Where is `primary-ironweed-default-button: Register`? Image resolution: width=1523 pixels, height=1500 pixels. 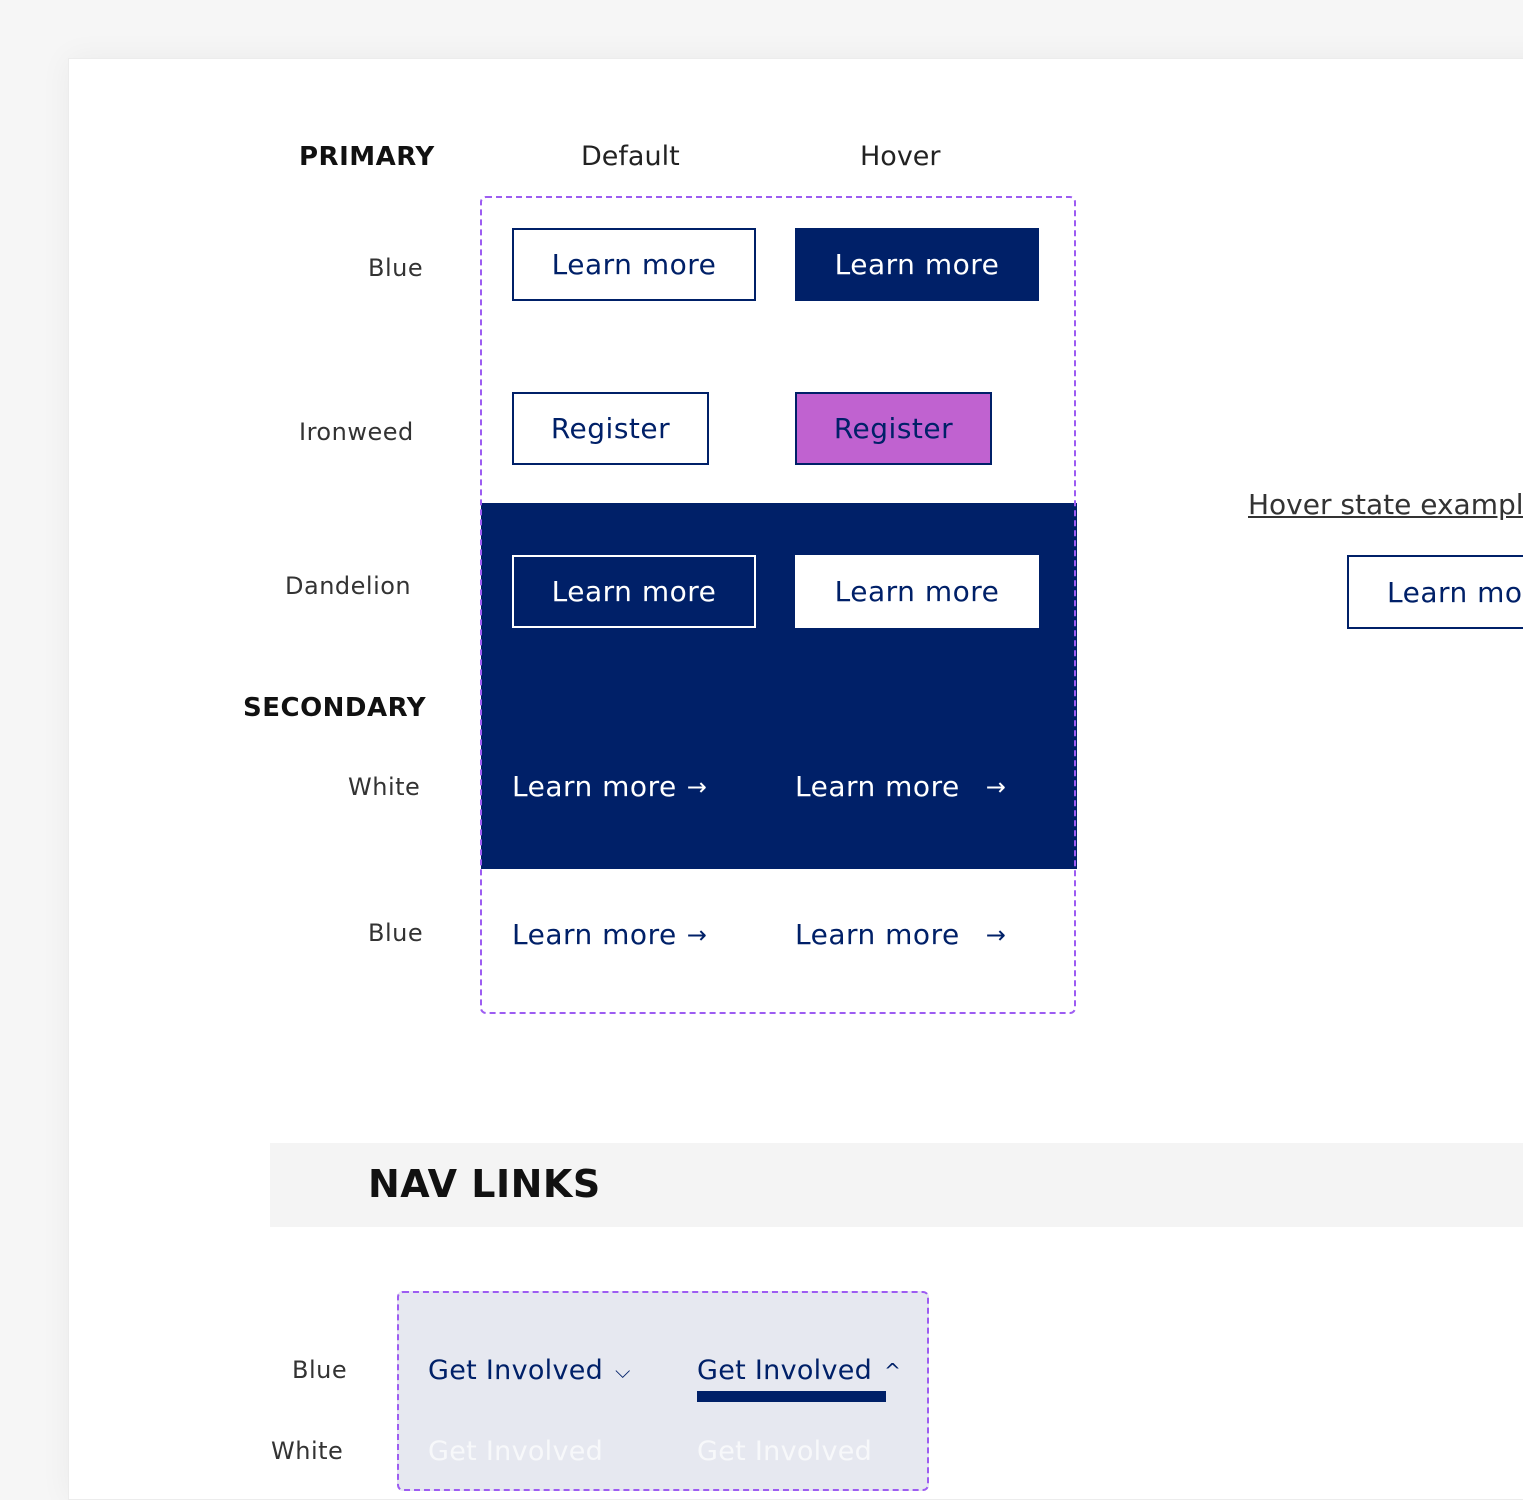
primary-ironweed-default-button: Register is located at coordinates (610, 428).